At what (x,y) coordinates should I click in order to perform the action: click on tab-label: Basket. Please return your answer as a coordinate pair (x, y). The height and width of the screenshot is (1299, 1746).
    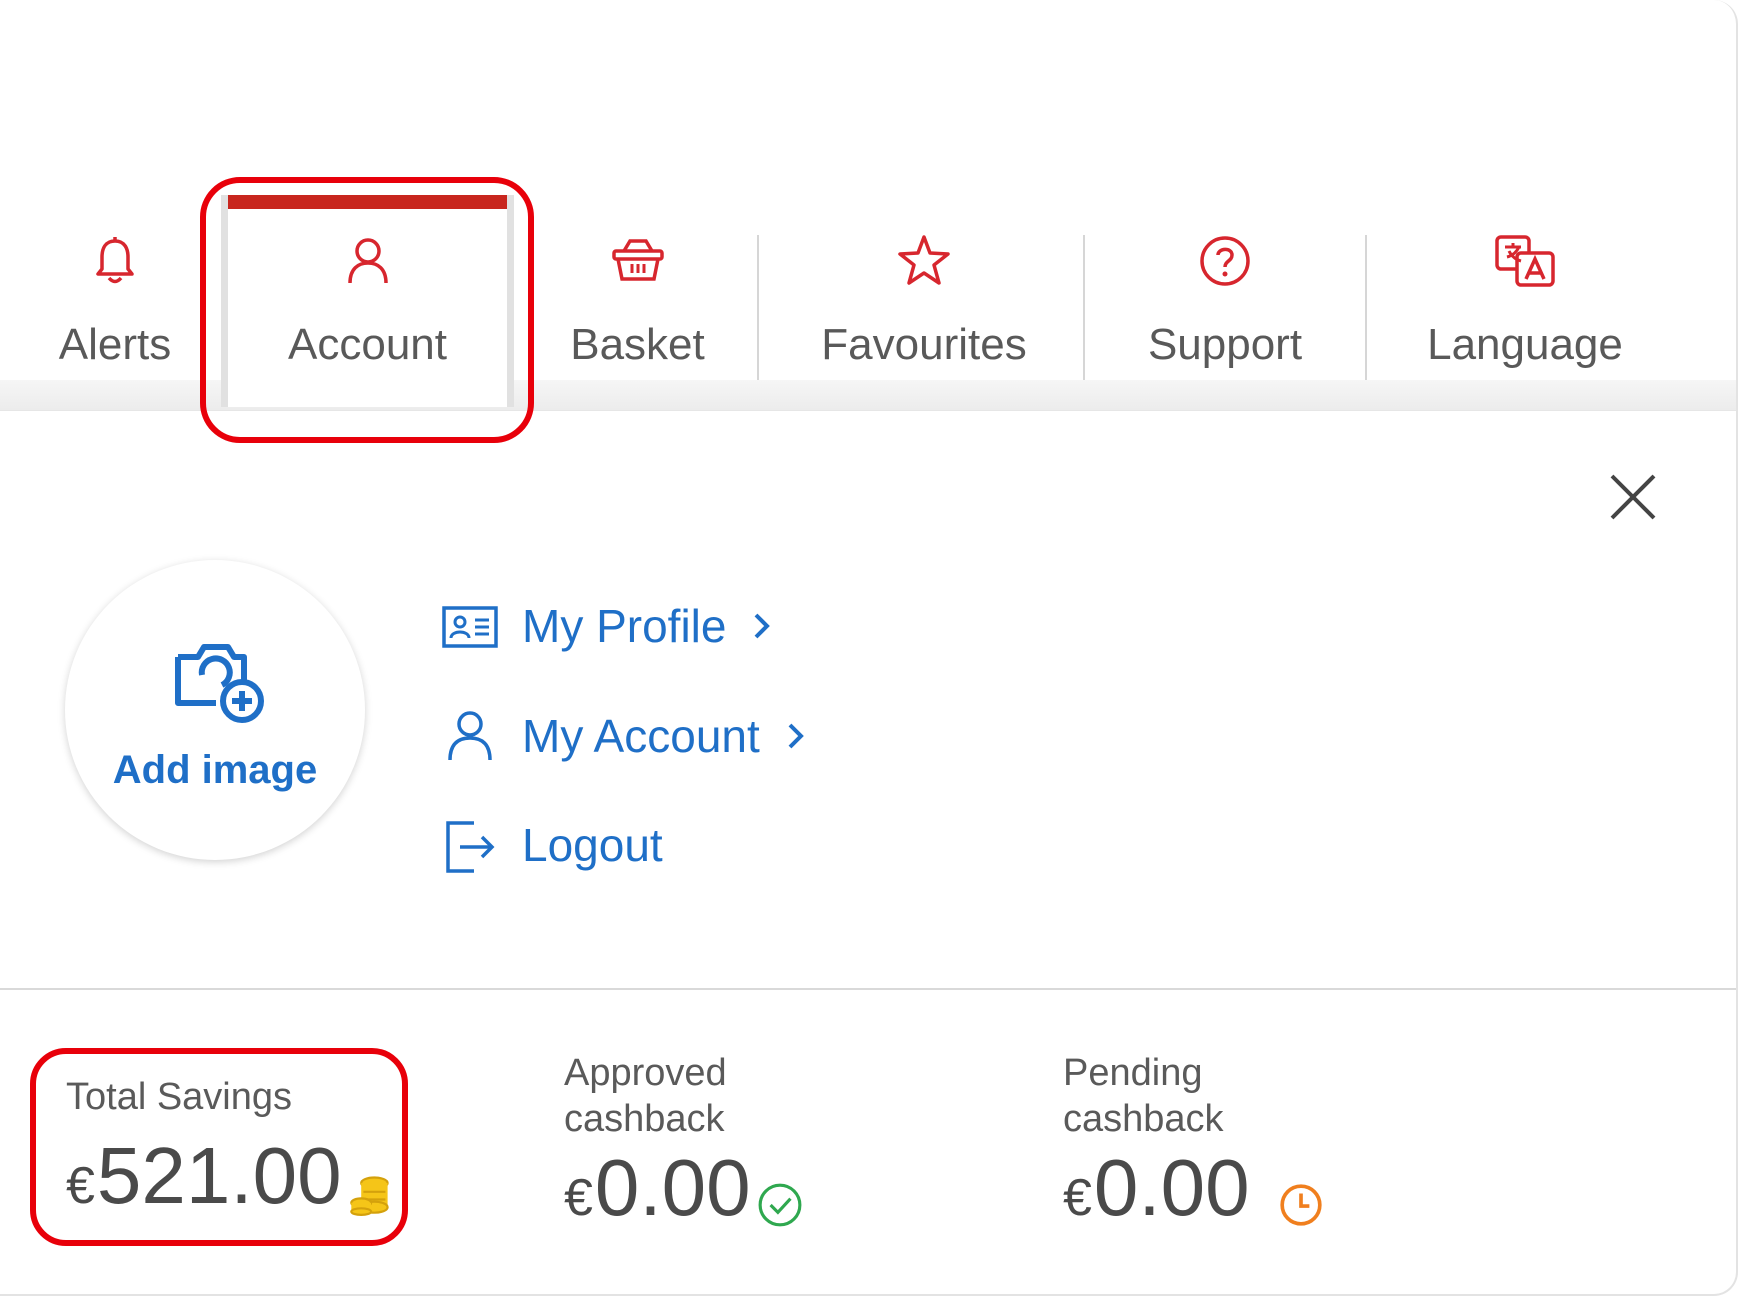
    Looking at the image, I should click on (637, 344).